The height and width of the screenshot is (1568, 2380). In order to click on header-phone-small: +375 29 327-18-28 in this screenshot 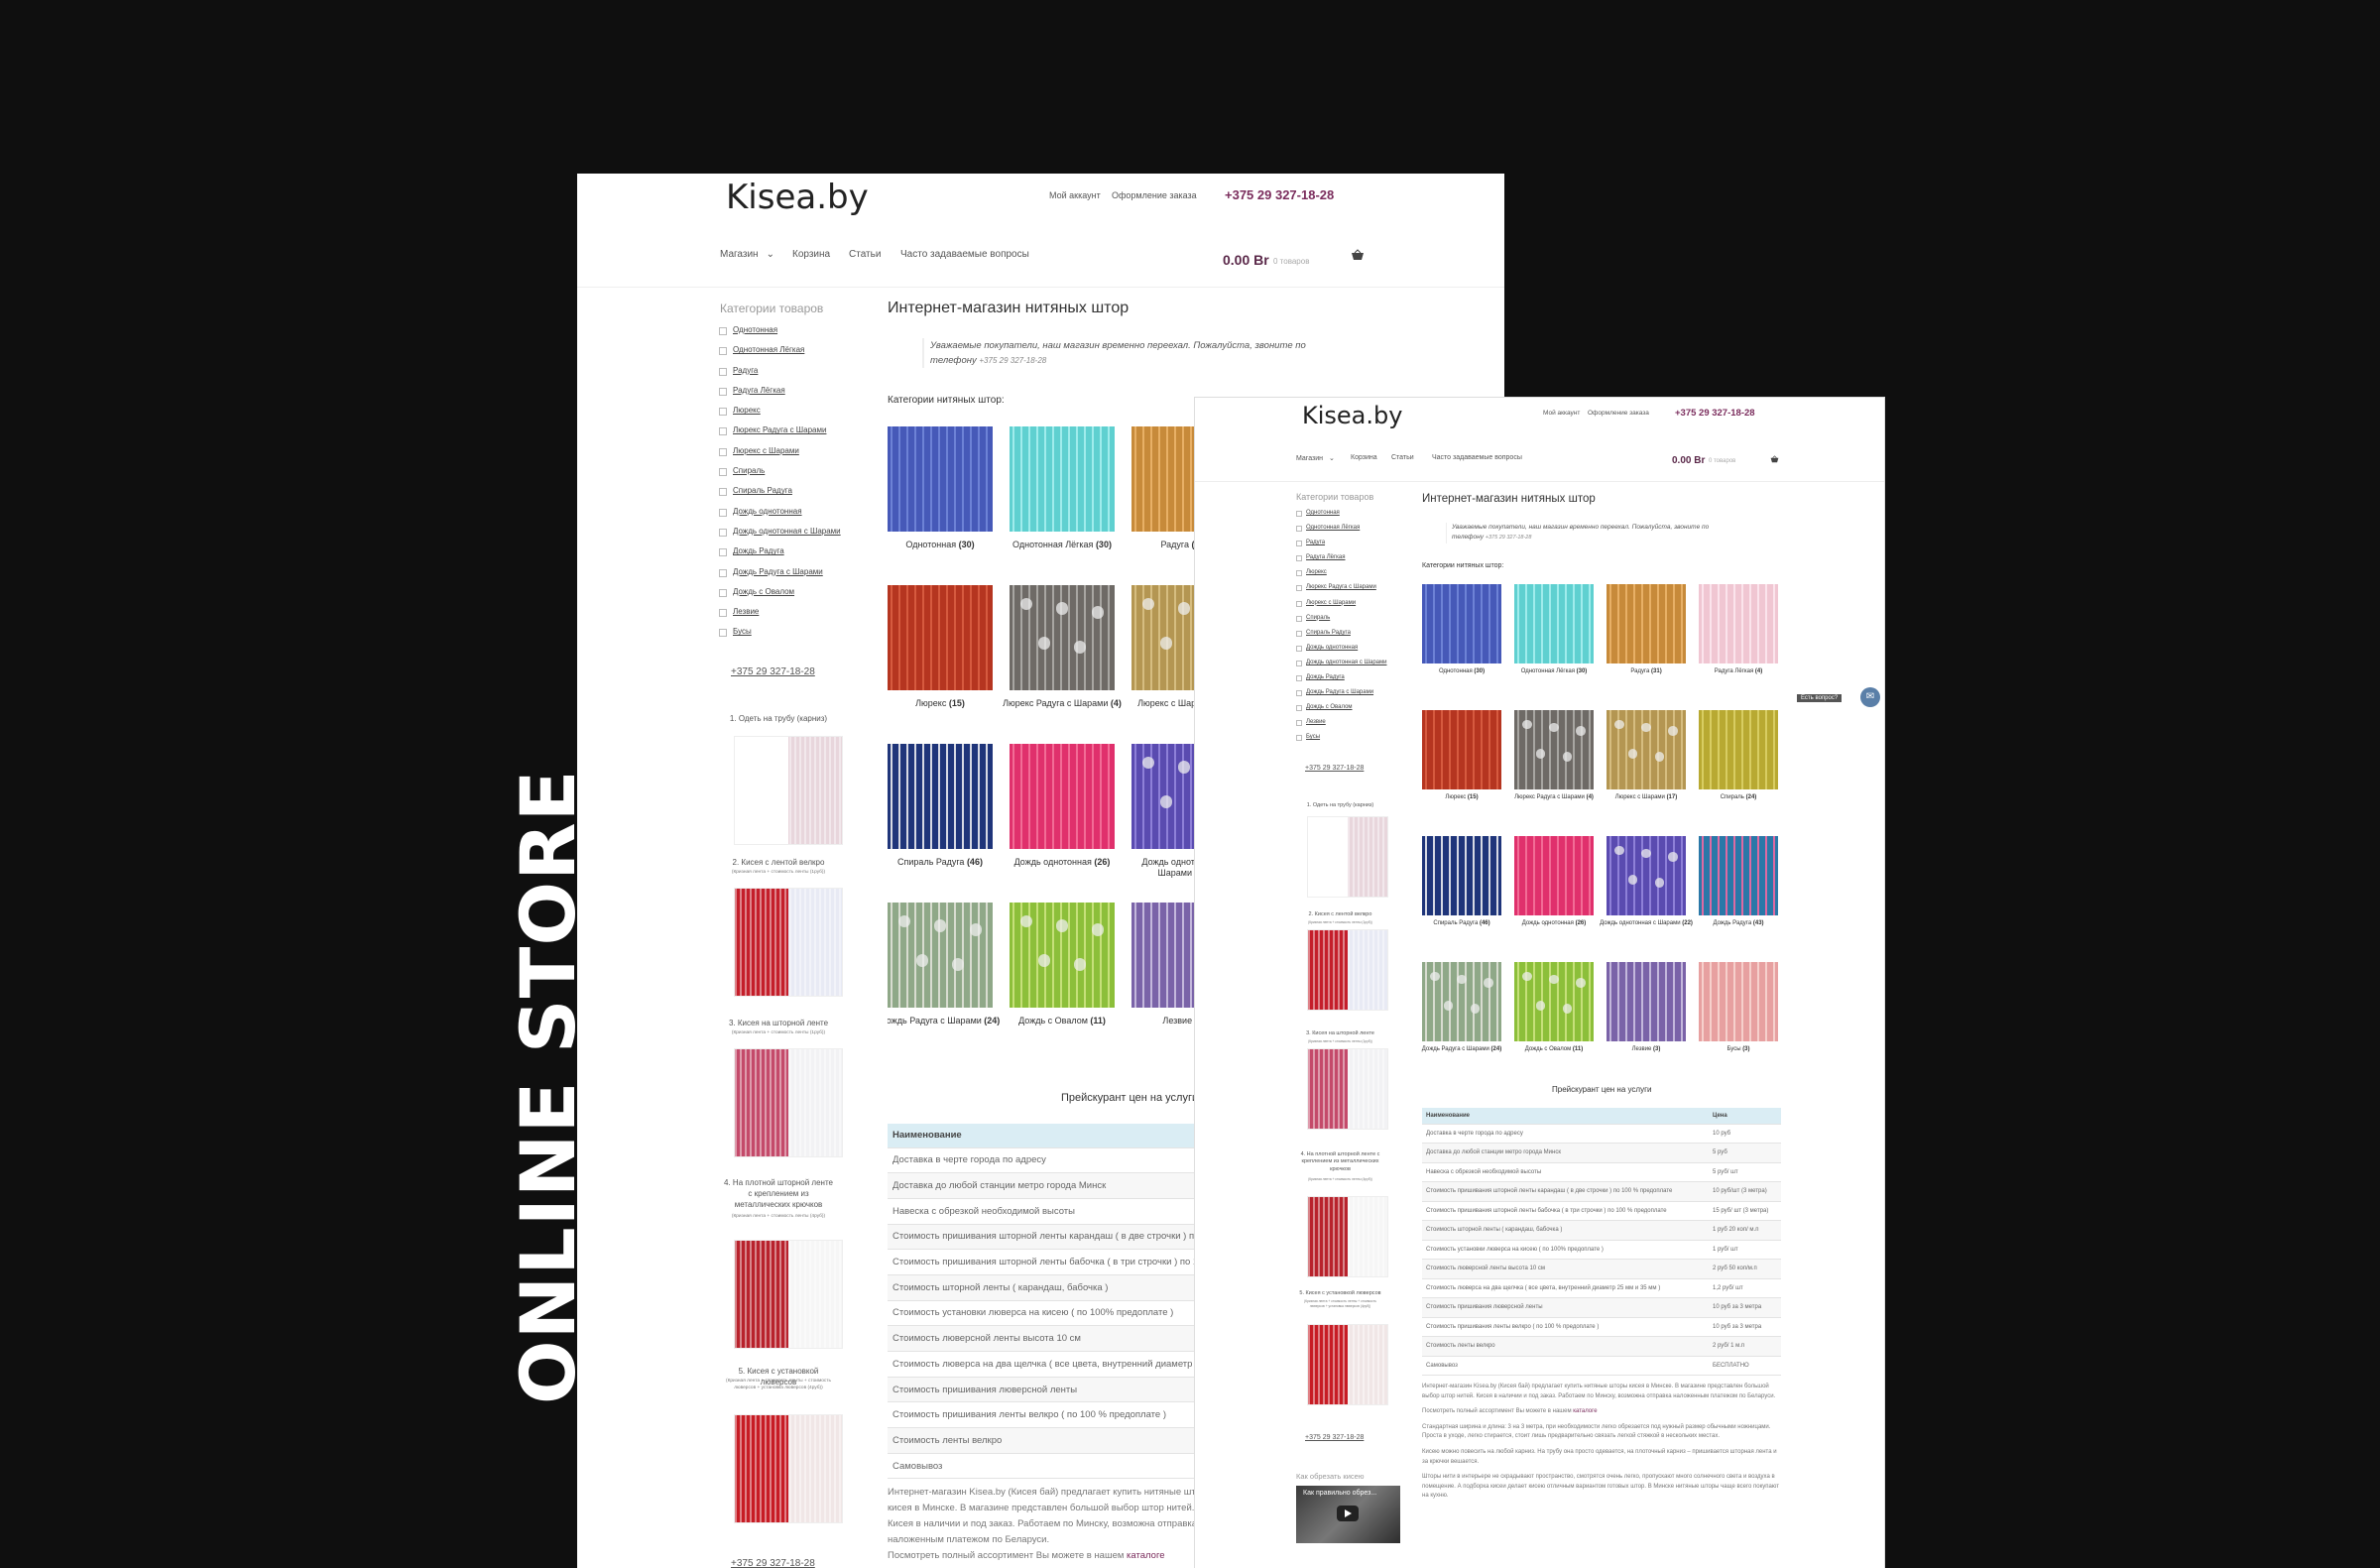, I will do `click(1715, 413)`.